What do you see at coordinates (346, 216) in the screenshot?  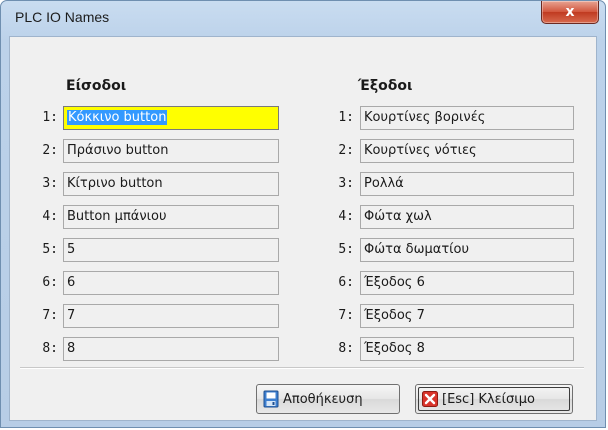 I see `output-number-4: 4:` at bounding box center [346, 216].